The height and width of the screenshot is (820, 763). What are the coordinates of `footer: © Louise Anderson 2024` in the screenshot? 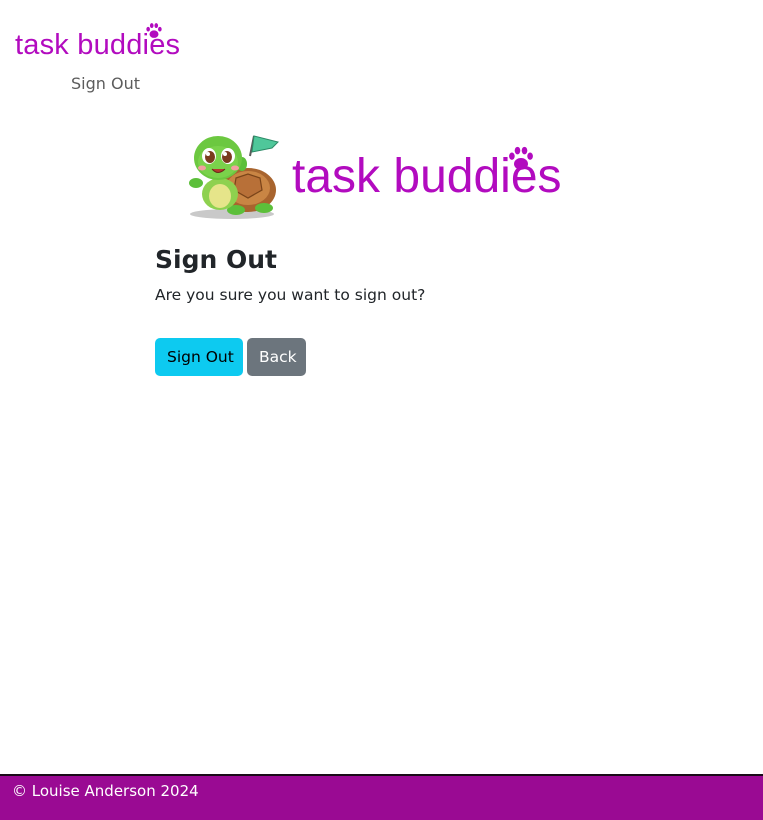 It's located at (381, 797).